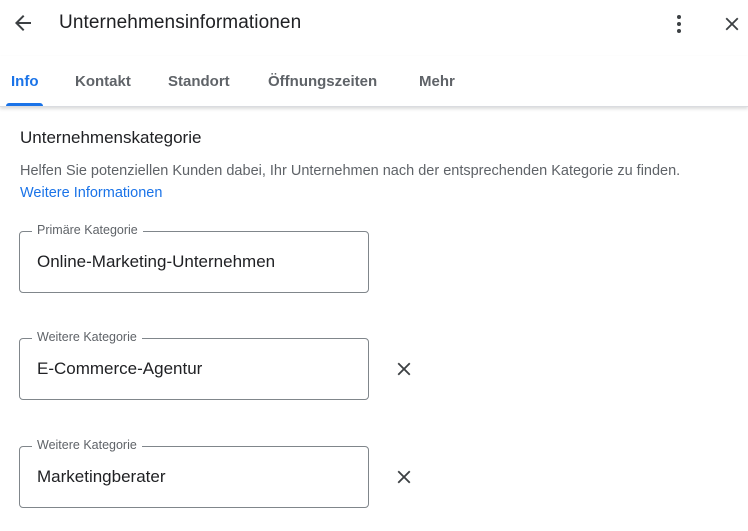 Image resolution: width=748 pixels, height=531 pixels. I want to click on tab-oeffnungszeiten: Öffnungszeiten, so click(322, 81).